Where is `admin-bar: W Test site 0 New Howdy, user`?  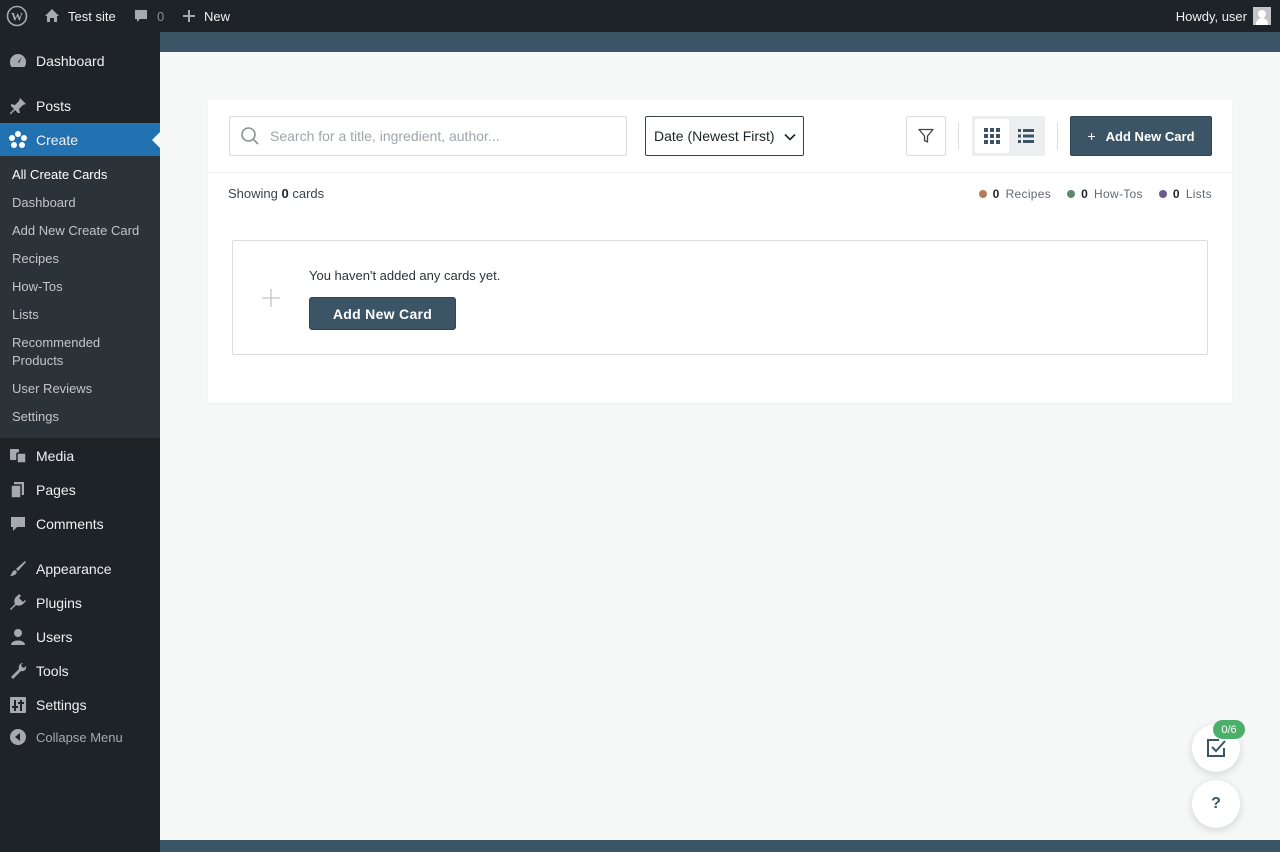
admin-bar: W Test site 0 New Howdy, user is located at coordinates (640, 16).